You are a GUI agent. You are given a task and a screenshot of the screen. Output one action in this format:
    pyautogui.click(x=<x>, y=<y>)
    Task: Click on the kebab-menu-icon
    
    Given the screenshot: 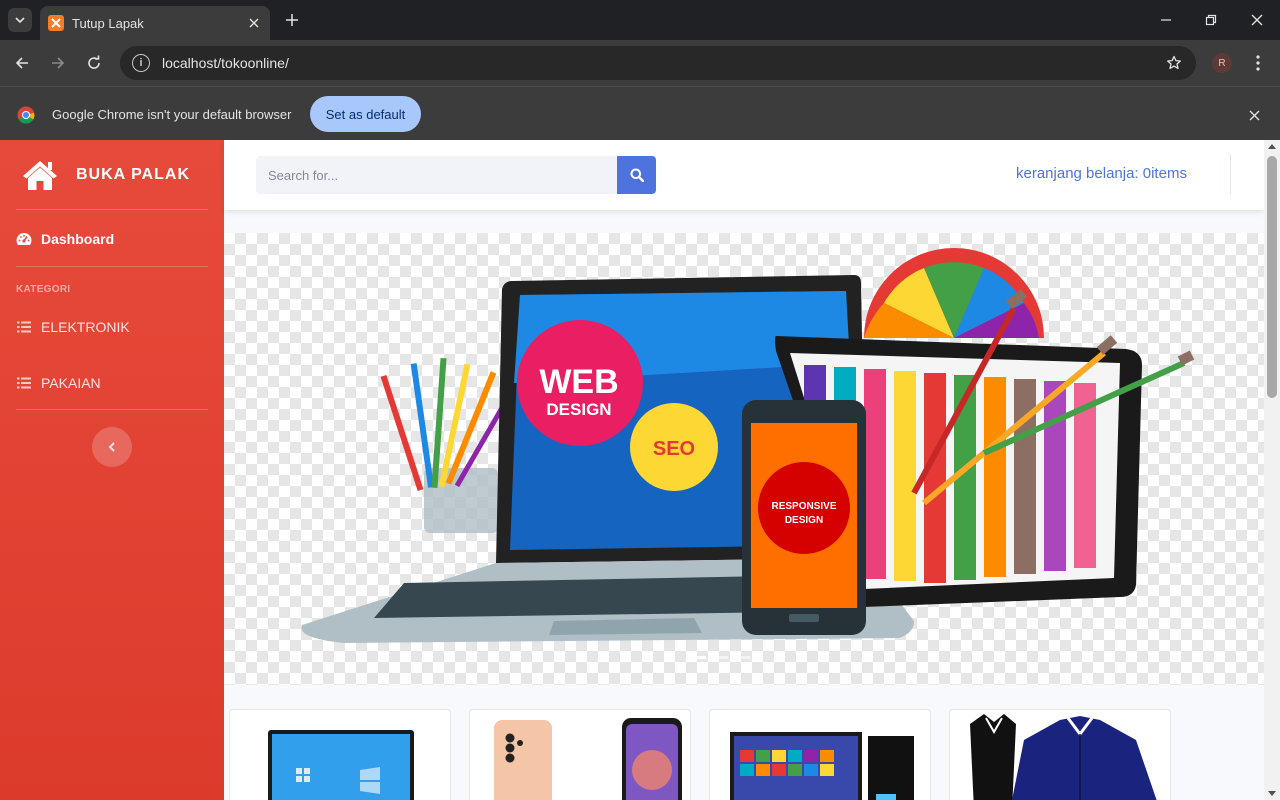 What is the action you would take?
    pyautogui.click(x=1258, y=63)
    